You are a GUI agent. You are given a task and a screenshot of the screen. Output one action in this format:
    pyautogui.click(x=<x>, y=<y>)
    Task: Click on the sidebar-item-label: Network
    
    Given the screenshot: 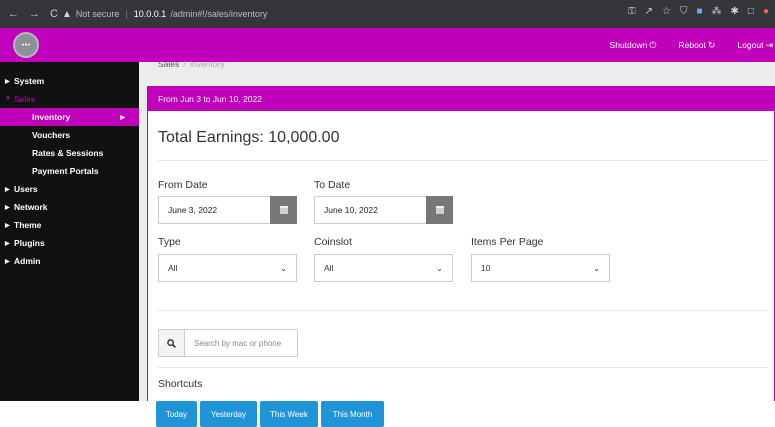 What is the action you would take?
    pyautogui.click(x=31, y=207)
    